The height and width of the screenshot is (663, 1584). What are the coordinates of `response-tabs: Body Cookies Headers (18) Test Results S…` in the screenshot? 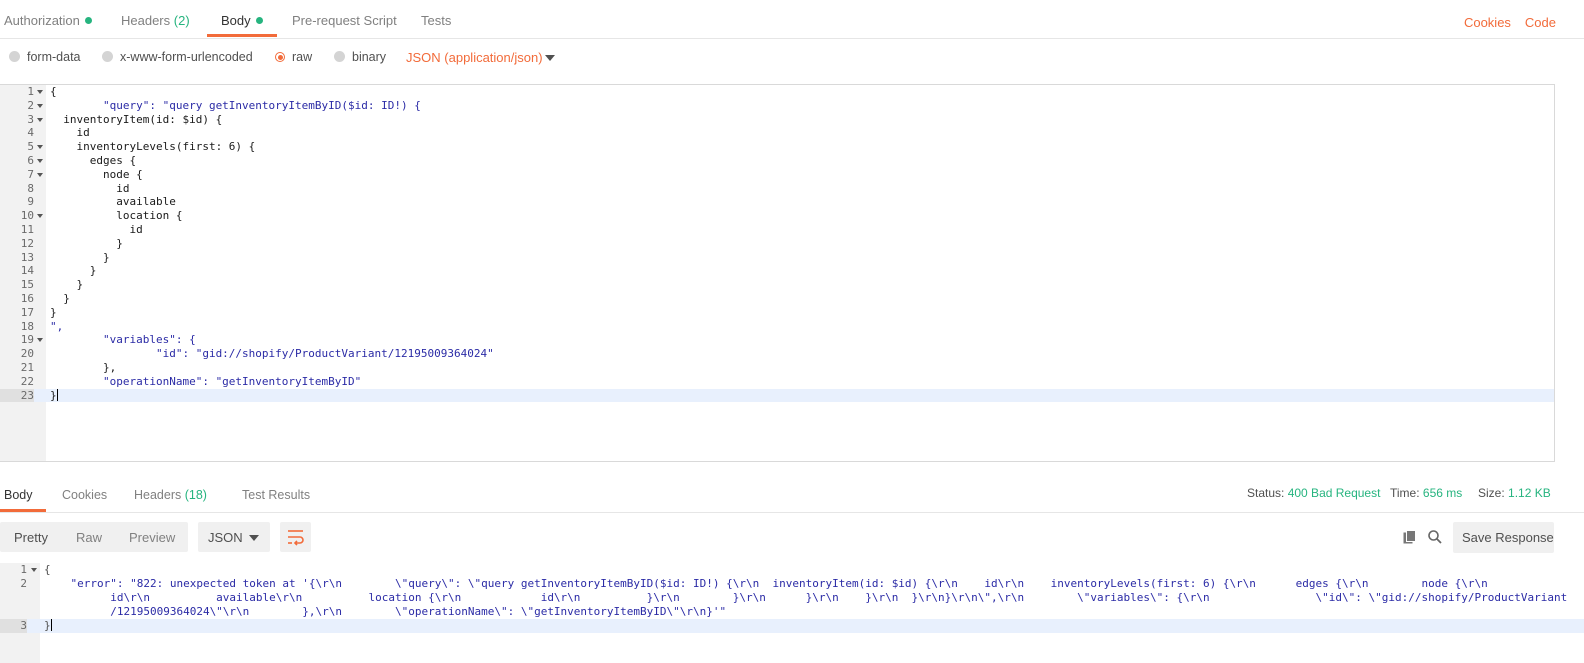 It's located at (792, 492).